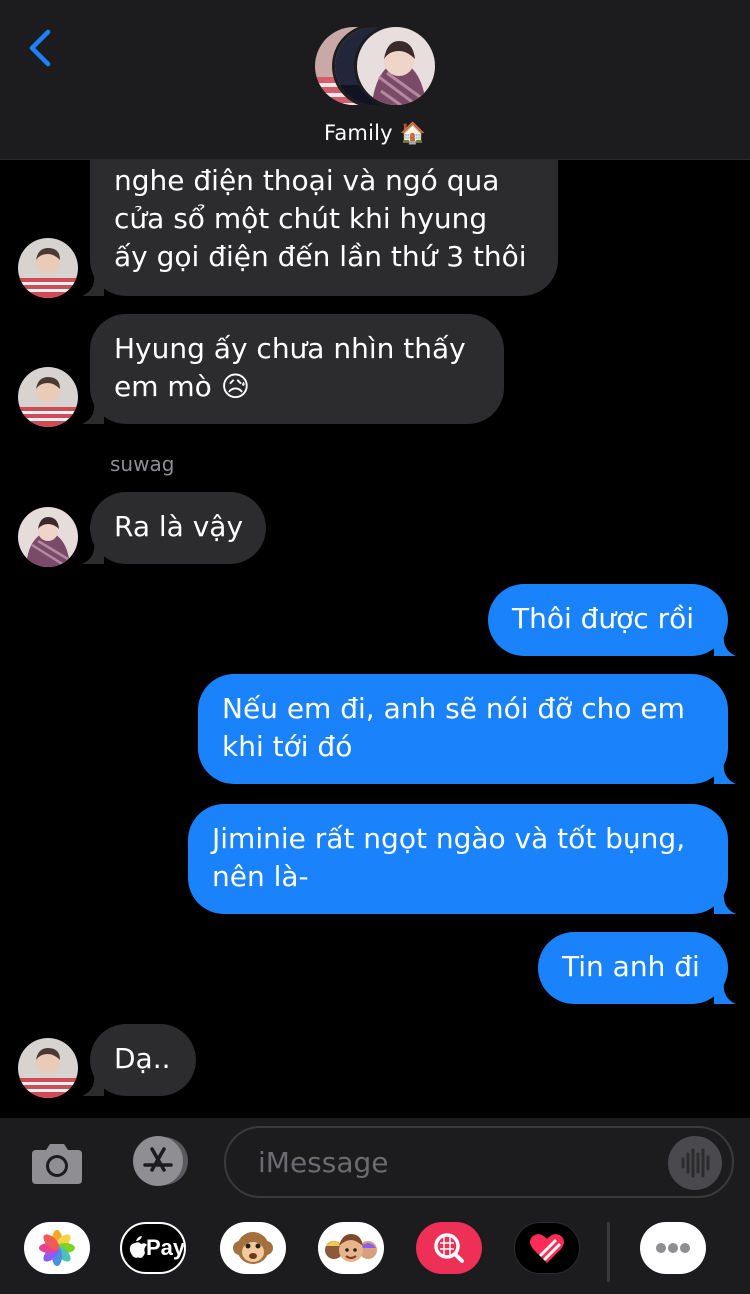 This screenshot has width=750, height=1294. I want to click on outgoing-message-bubble: Thôi được rồi, so click(612, 620).